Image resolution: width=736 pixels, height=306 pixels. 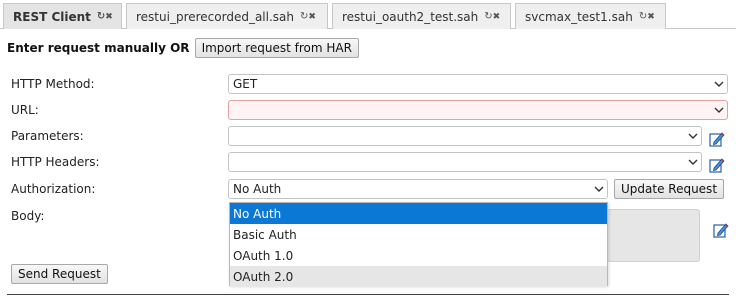 I want to click on edit-body-icon, so click(x=721, y=230).